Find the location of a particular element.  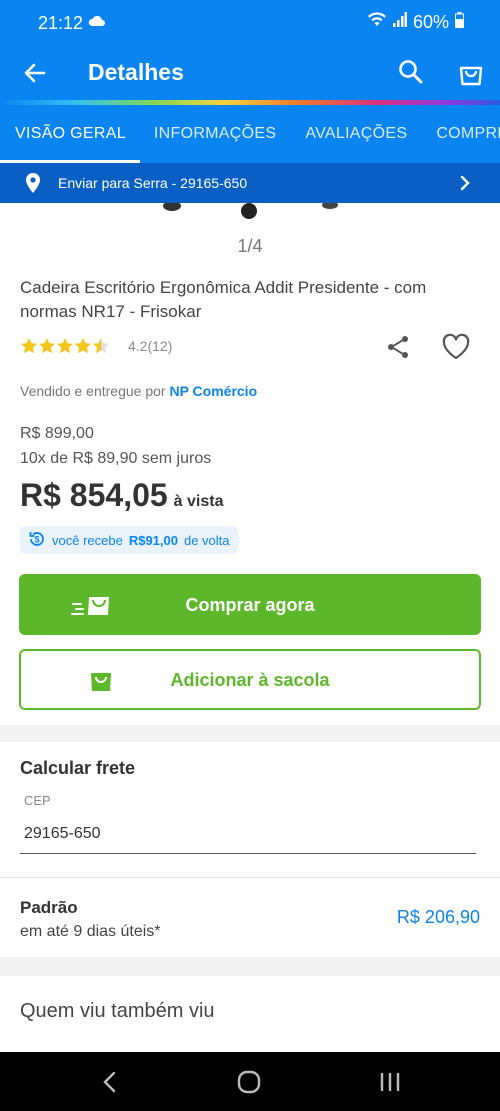

cashback-badge: $ você recebe R$91,00 de volta is located at coordinates (129, 540).